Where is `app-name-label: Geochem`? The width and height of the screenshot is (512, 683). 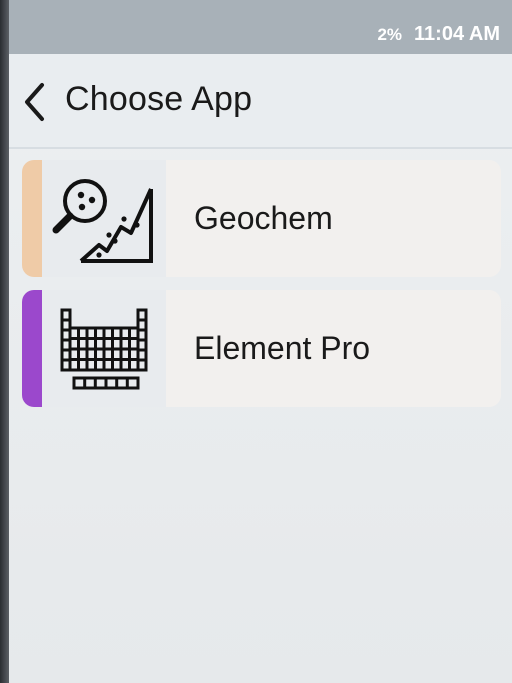
app-name-label: Geochem is located at coordinates (263, 218).